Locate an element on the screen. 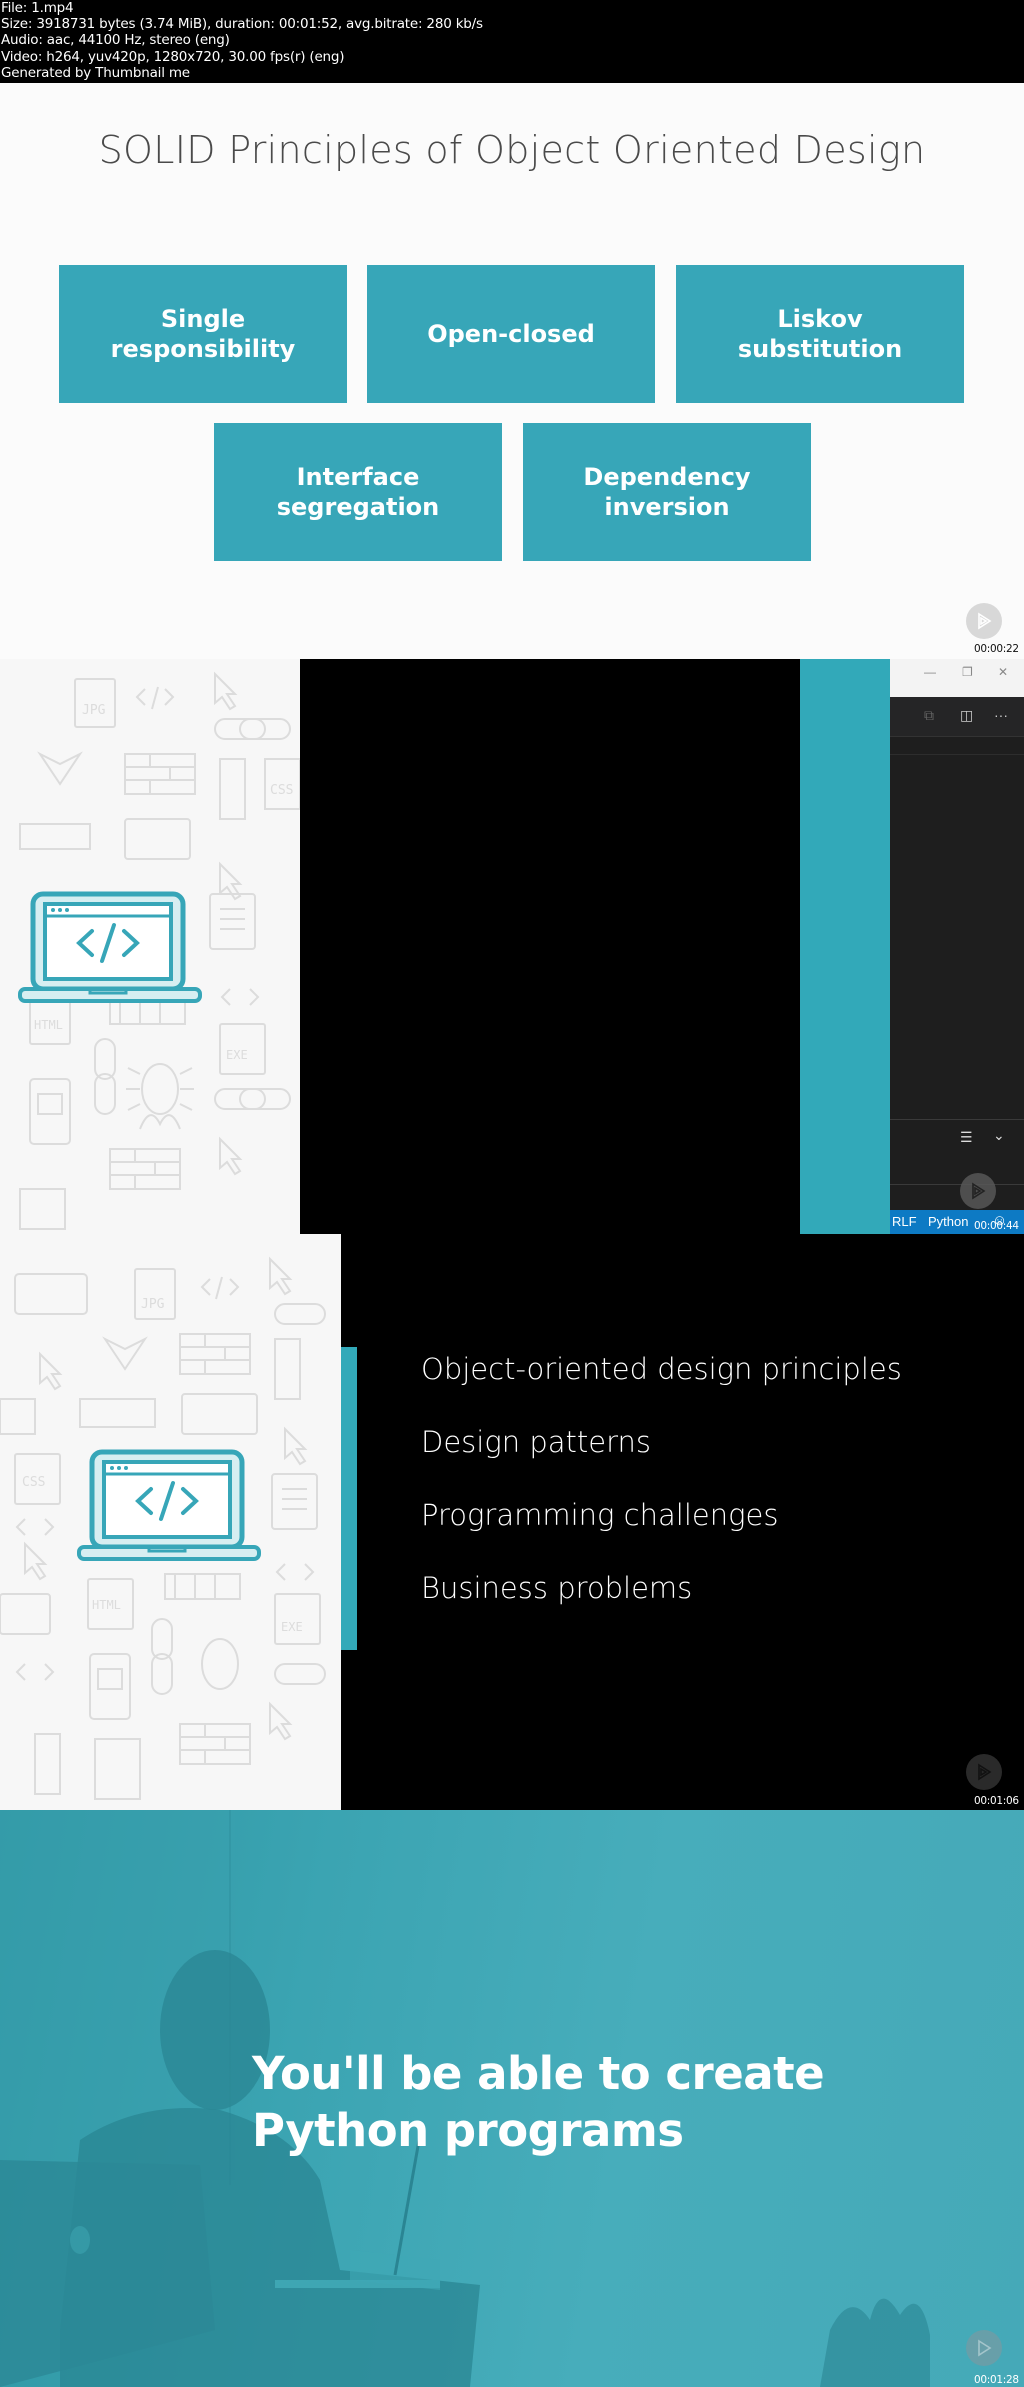  headline-line: You'll be able to create is located at coordinates (538, 2073).